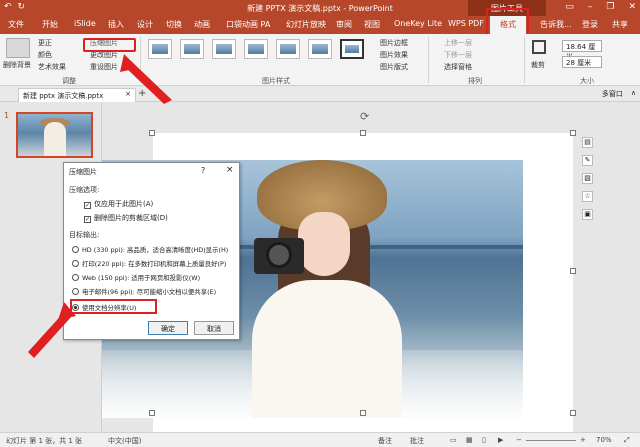 Image resolution: width=640 pixels, height=447 pixels. What do you see at coordinates (627, 440) in the screenshot?
I see `fit-window-icon: ⤢` at bounding box center [627, 440].